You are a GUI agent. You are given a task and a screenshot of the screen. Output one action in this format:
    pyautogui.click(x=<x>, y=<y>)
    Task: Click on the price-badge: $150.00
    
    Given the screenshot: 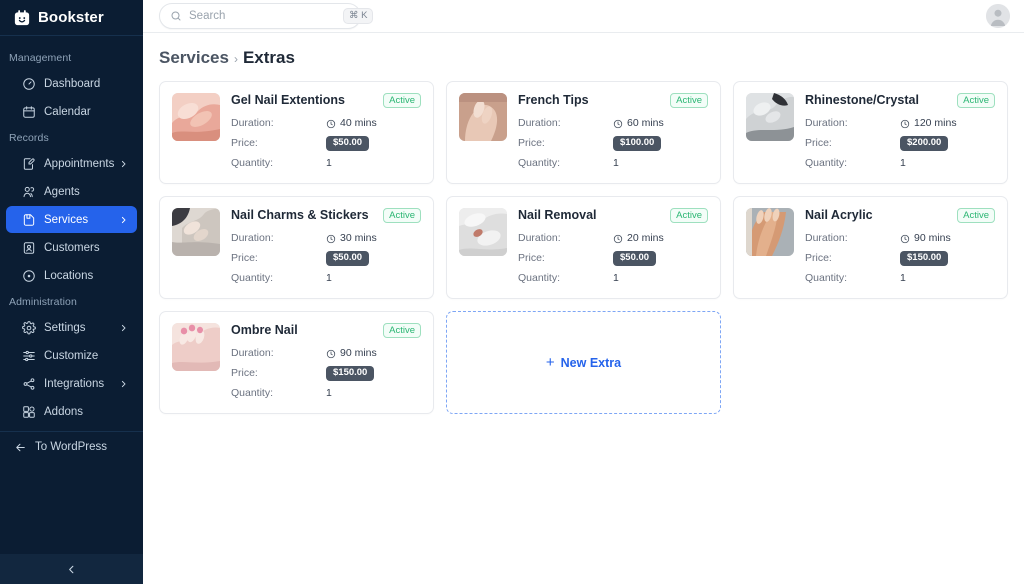 What is the action you would take?
    pyautogui.click(x=350, y=373)
    